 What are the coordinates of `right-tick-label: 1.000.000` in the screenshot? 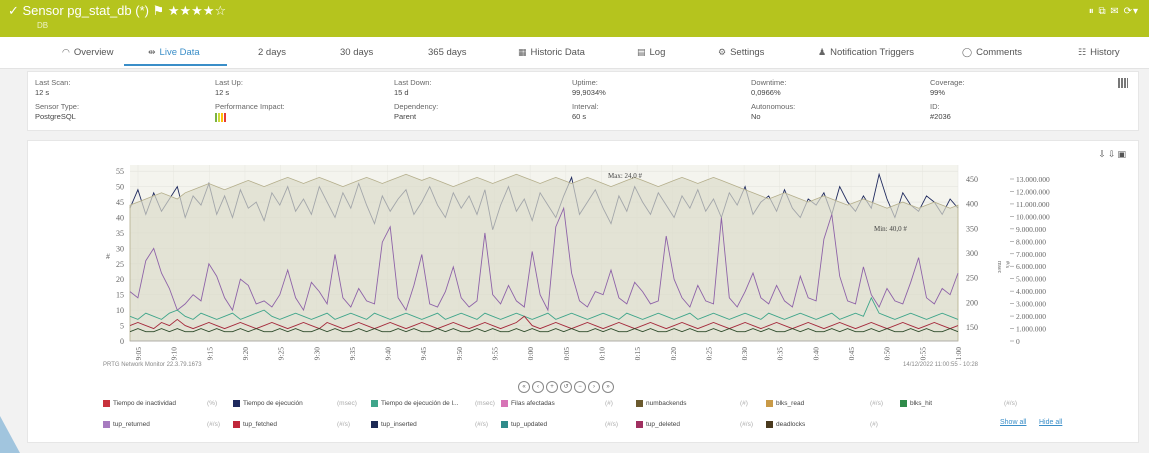 It's located at (1031, 329).